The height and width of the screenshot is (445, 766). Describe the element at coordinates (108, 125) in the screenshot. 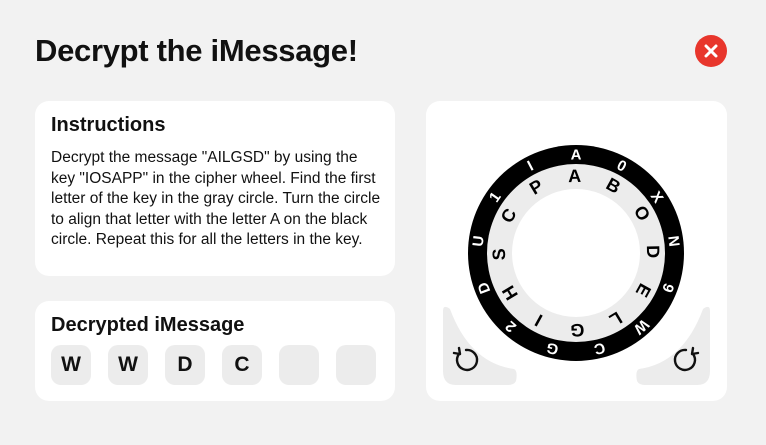

I see `instructions-heading: Instructions` at that location.